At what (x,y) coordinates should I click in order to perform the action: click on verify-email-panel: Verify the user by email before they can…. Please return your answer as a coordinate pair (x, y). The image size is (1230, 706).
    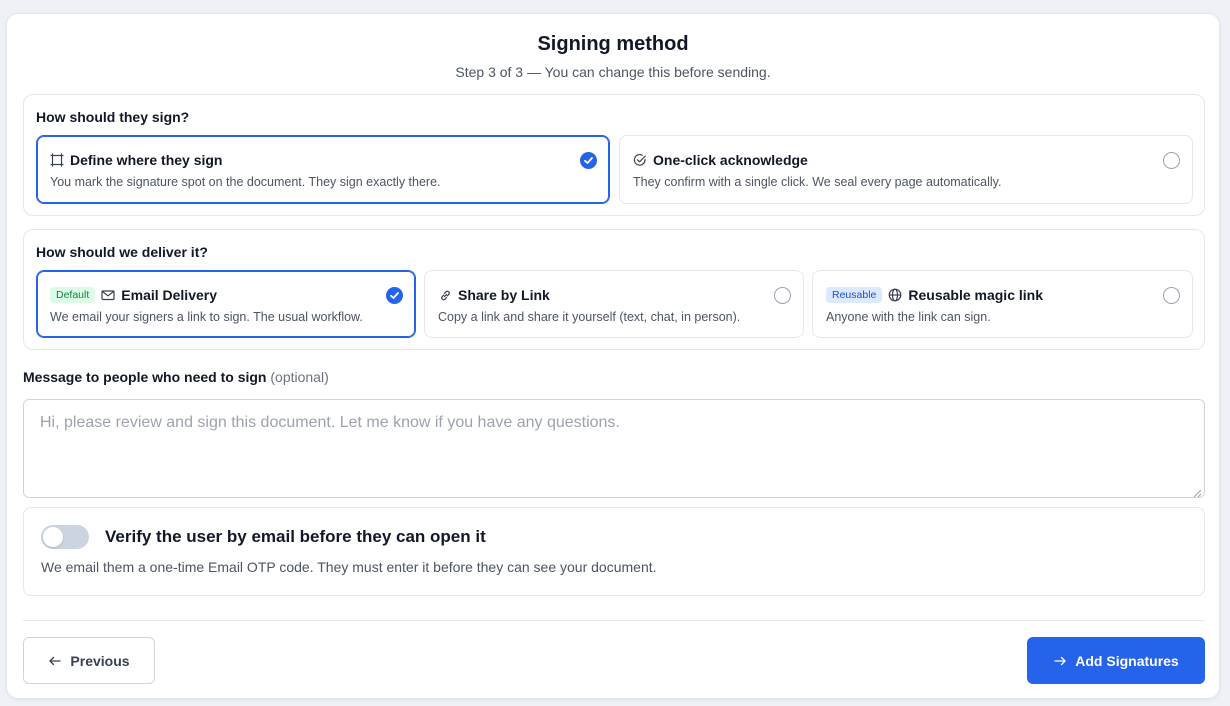
    Looking at the image, I should click on (614, 551).